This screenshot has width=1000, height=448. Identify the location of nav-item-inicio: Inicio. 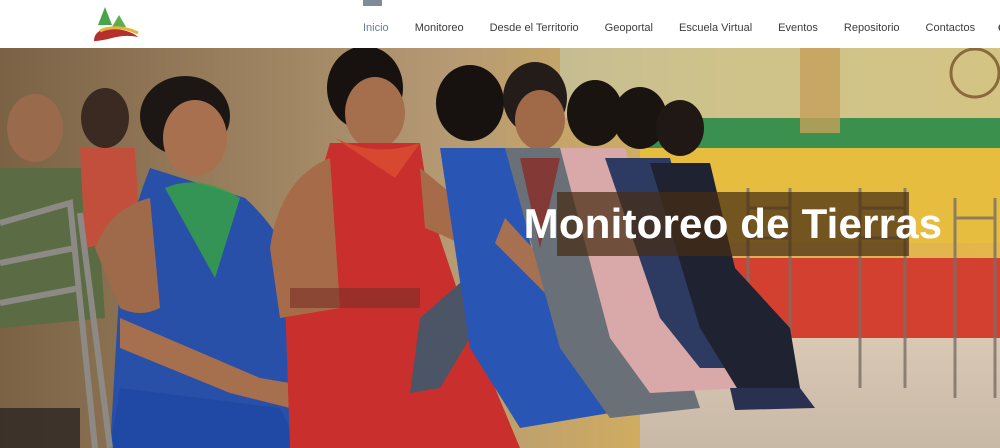
(376, 24).